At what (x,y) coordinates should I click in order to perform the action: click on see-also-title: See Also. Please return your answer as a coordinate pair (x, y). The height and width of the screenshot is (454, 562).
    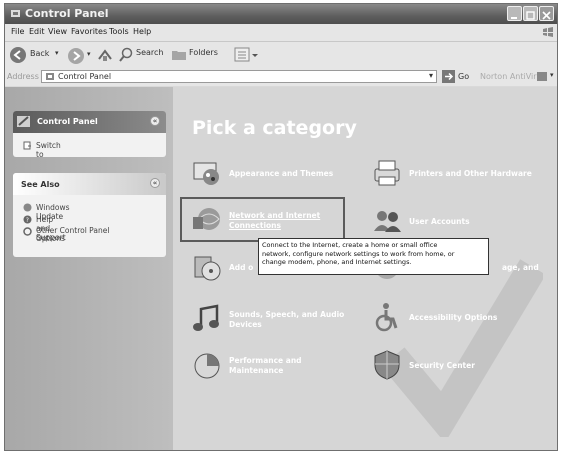
    Looking at the image, I should click on (40, 184).